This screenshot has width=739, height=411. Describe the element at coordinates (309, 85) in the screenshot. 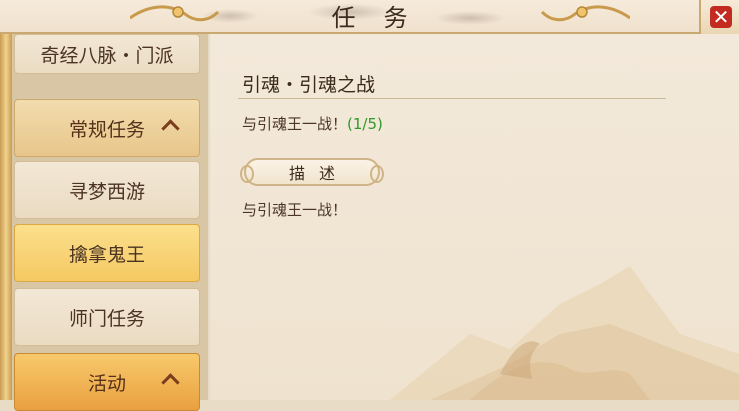

I see `quest-title: 引魂・引魂之战` at that location.